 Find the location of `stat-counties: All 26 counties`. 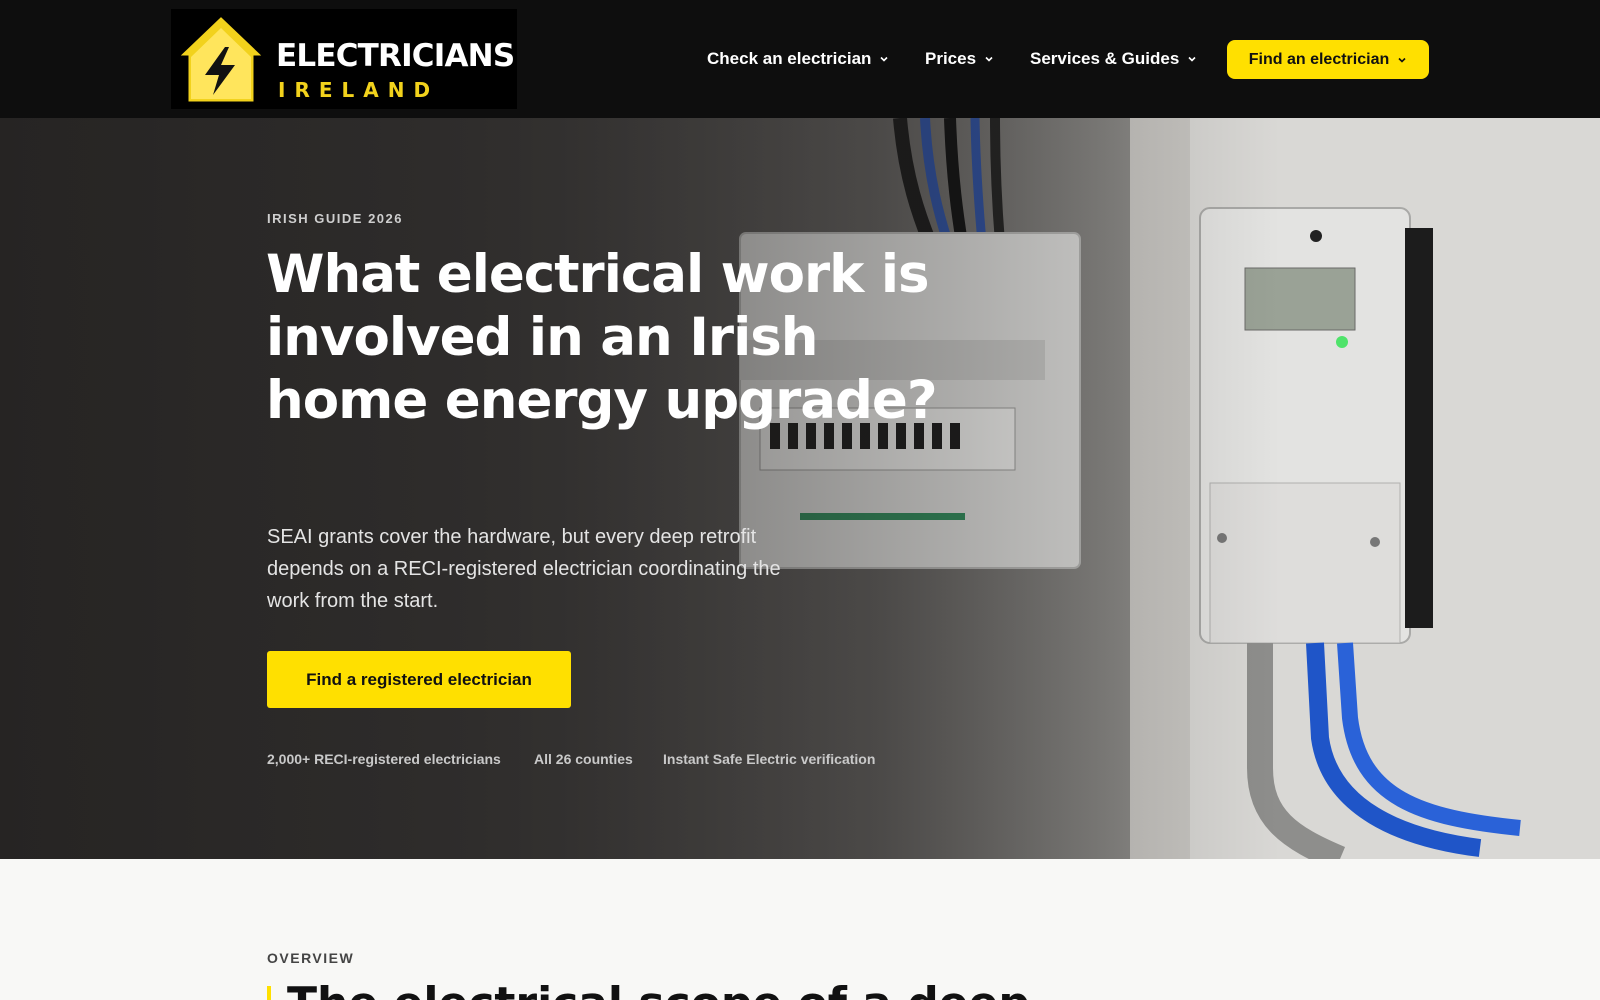

stat-counties: All 26 counties is located at coordinates (583, 759).